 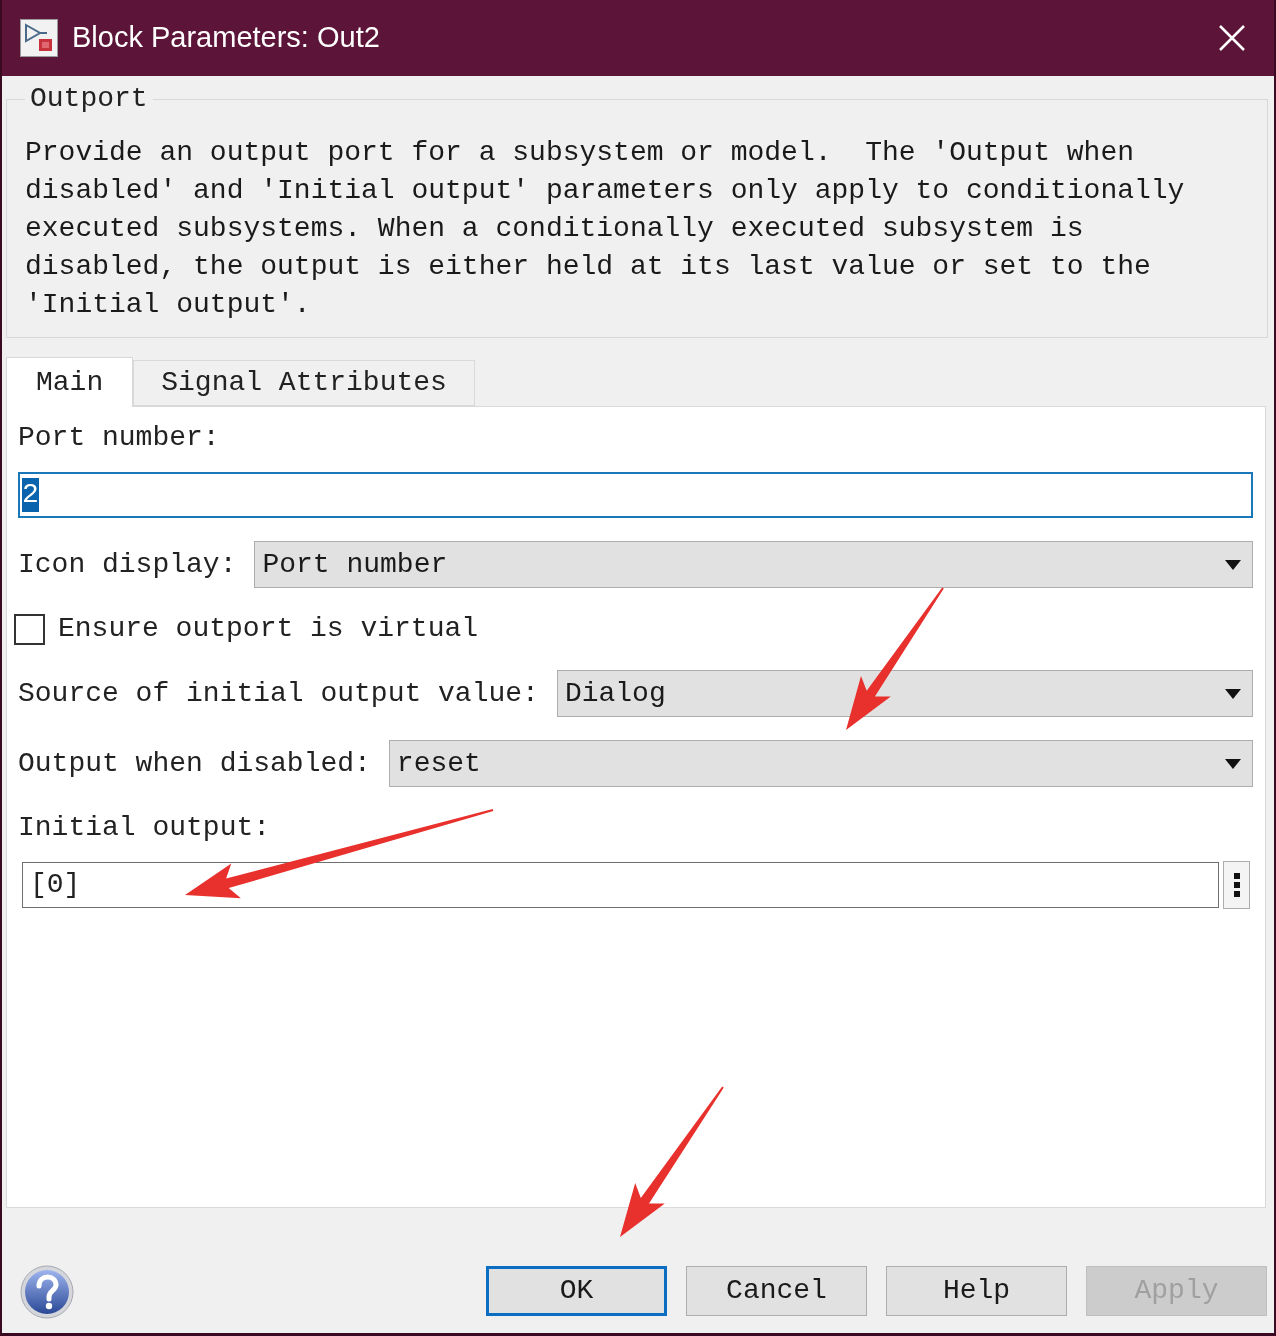 I want to click on field-label: Icon display:, so click(x=127, y=564).